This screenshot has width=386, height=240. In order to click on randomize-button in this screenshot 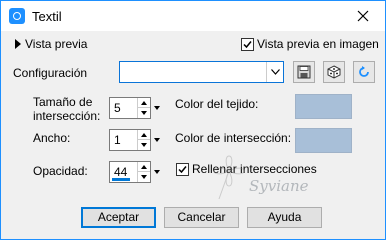, I will do `click(334, 72)`.